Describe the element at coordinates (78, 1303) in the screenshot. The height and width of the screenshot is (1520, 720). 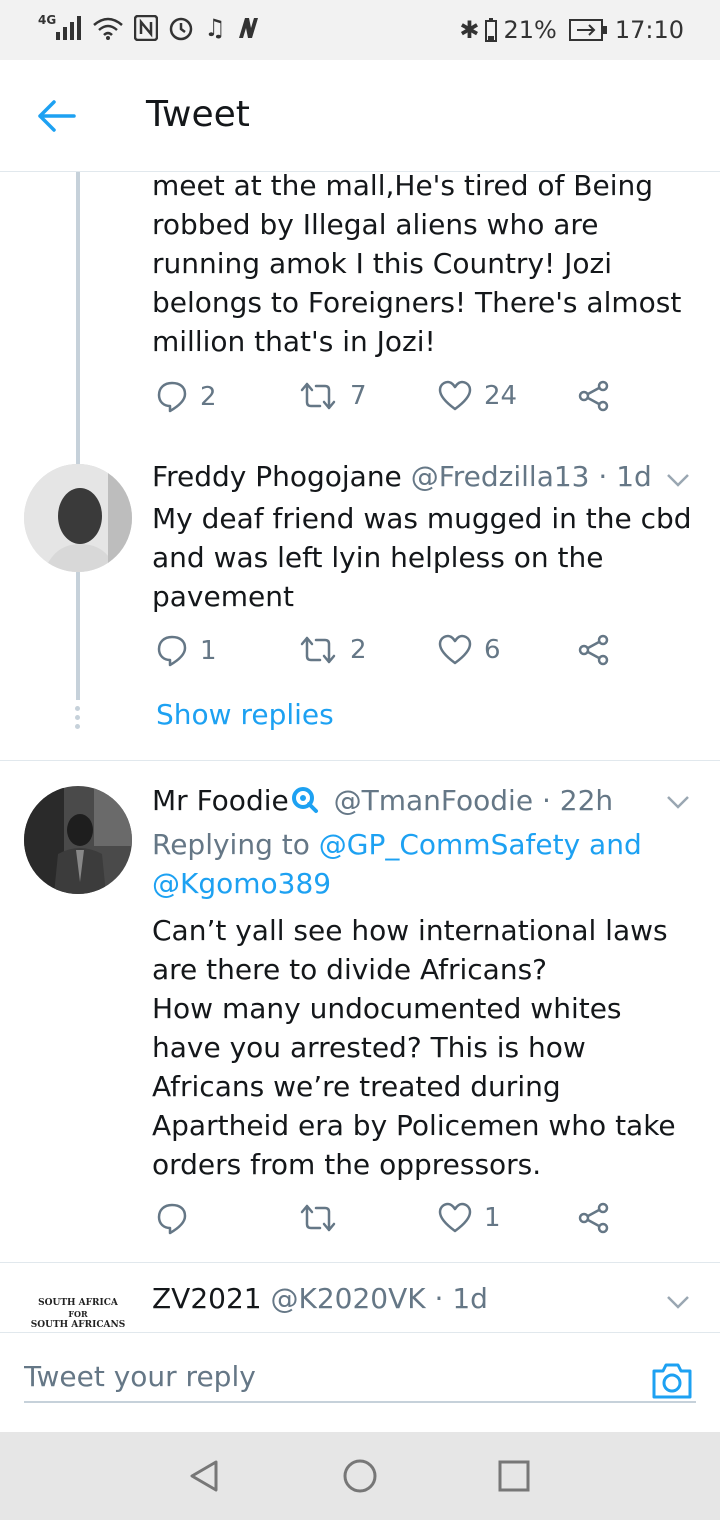
I see `avatar-text: SOUTH AFRICA` at that location.